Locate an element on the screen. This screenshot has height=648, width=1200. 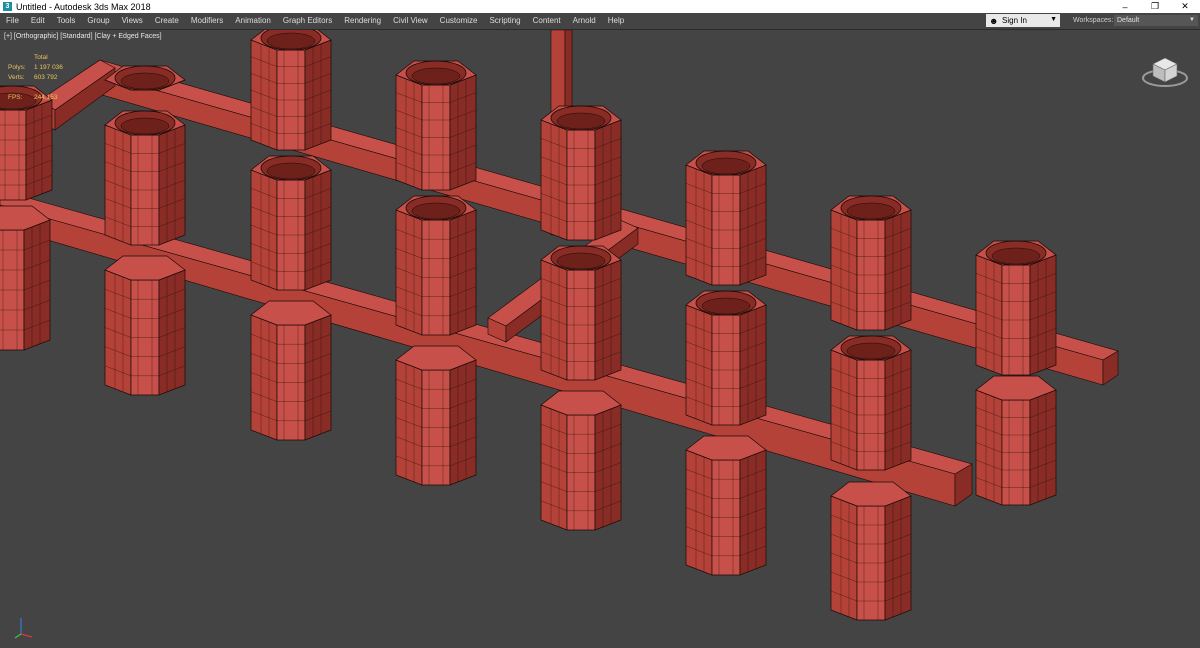
stats-header: Total is located at coordinates (41, 57).